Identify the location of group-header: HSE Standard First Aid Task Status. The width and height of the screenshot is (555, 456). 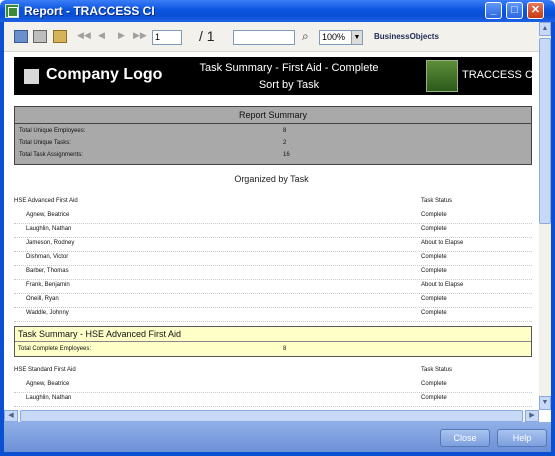
(273, 373).